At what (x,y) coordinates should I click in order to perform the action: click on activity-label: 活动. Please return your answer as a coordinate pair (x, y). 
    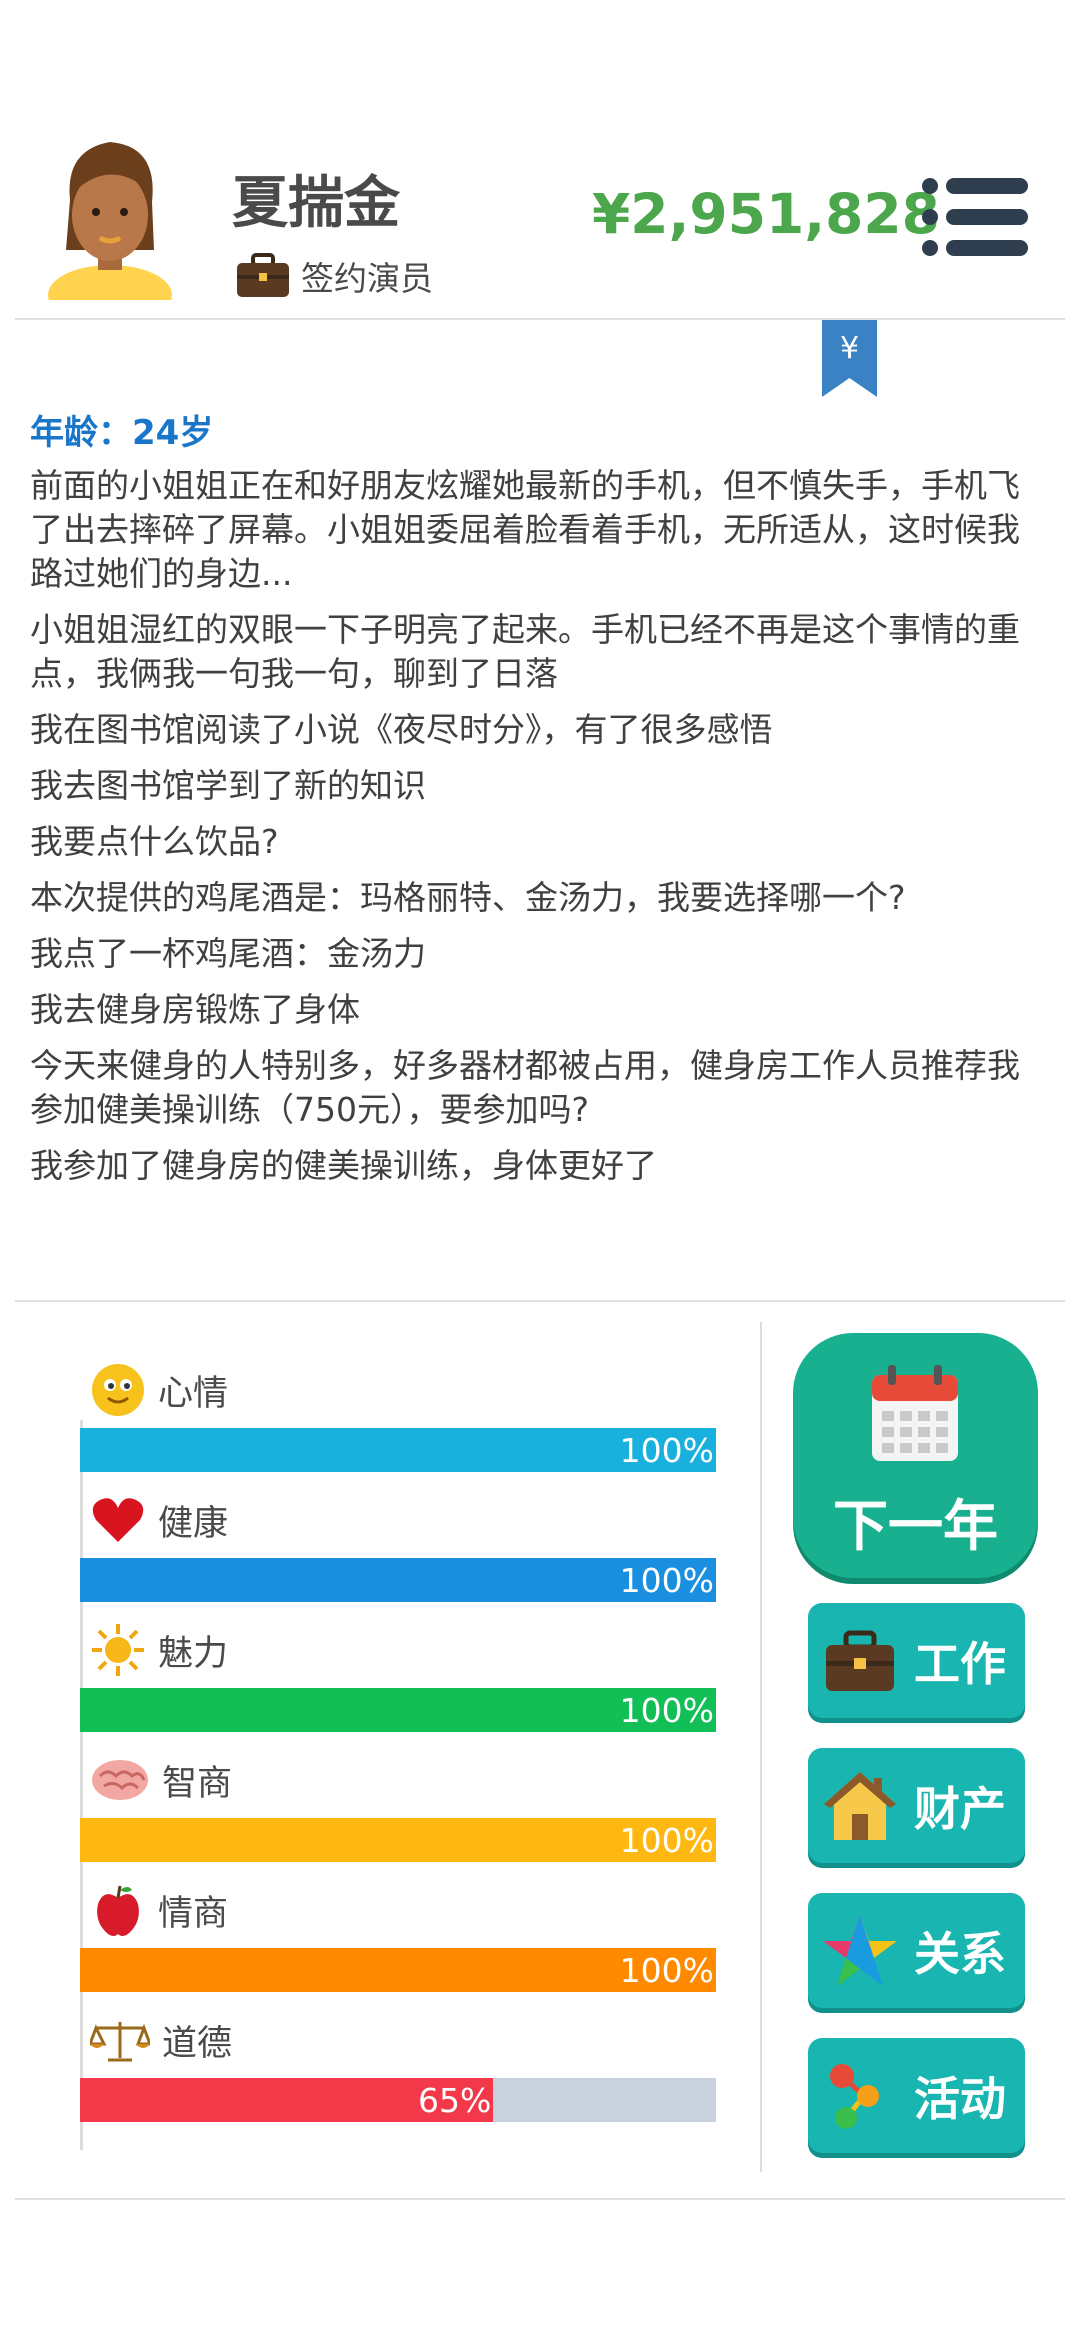
    Looking at the image, I should click on (960, 2098).